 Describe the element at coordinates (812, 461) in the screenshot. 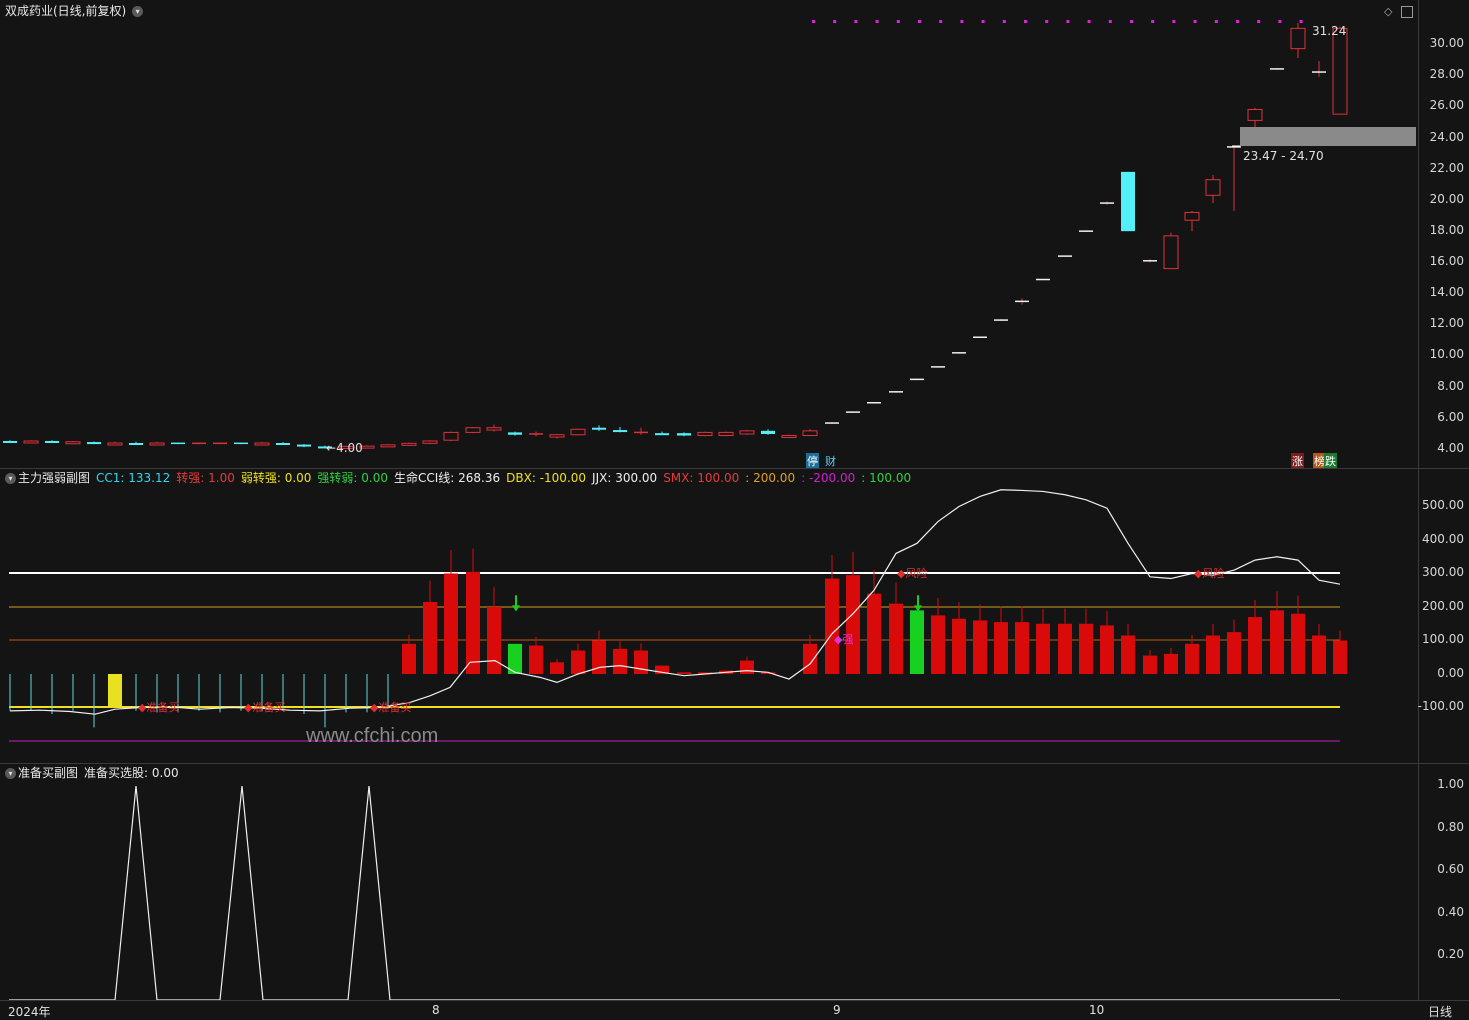

I see `event-tag-halt: 停` at that location.